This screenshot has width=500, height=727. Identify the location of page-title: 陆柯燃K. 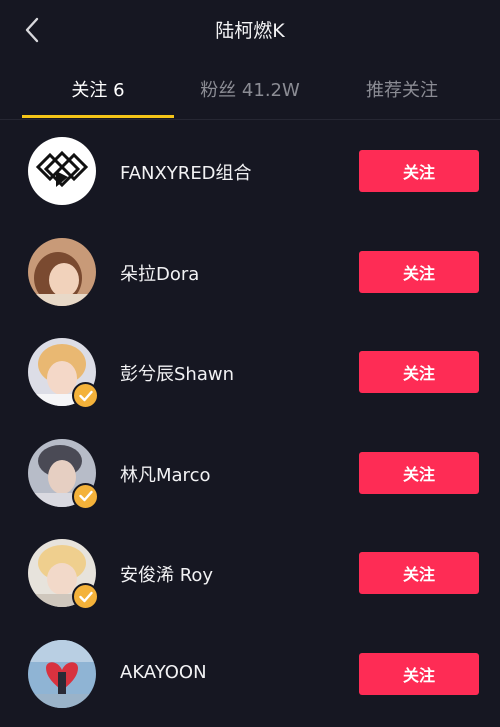
(250, 31).